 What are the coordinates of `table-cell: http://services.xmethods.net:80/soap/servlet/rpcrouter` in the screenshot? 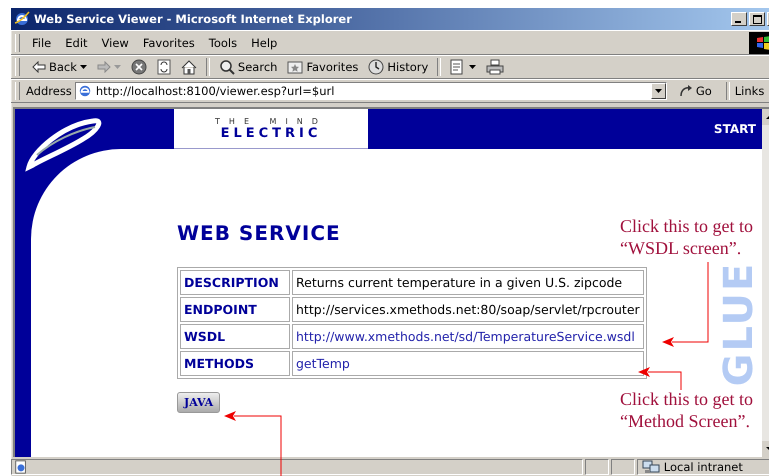 It's located at (468, 309).